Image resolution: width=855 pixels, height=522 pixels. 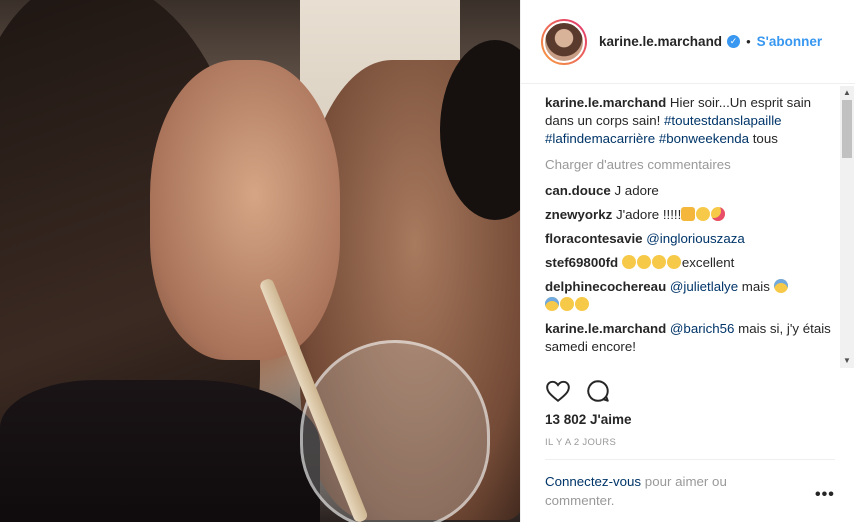 What do you see at coordinates (704, 286) in the screenshot?
I see `mention-link: @julietlalye` at bounding box center [704, 286].